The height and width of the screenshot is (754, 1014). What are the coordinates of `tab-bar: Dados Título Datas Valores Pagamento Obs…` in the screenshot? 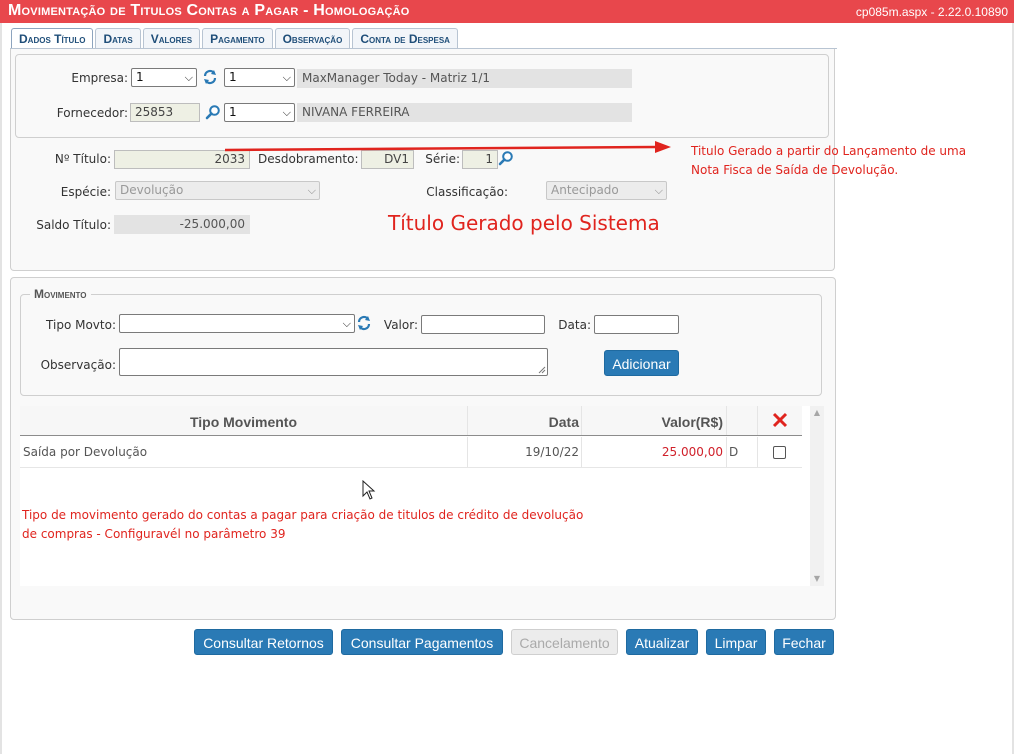 It's located at (235, 39).